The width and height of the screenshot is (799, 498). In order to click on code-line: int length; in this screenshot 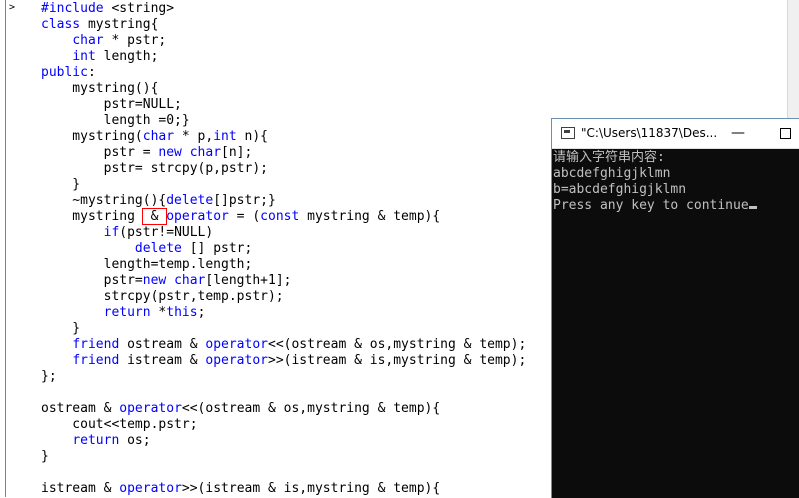, I will do `click(283, 57)`.